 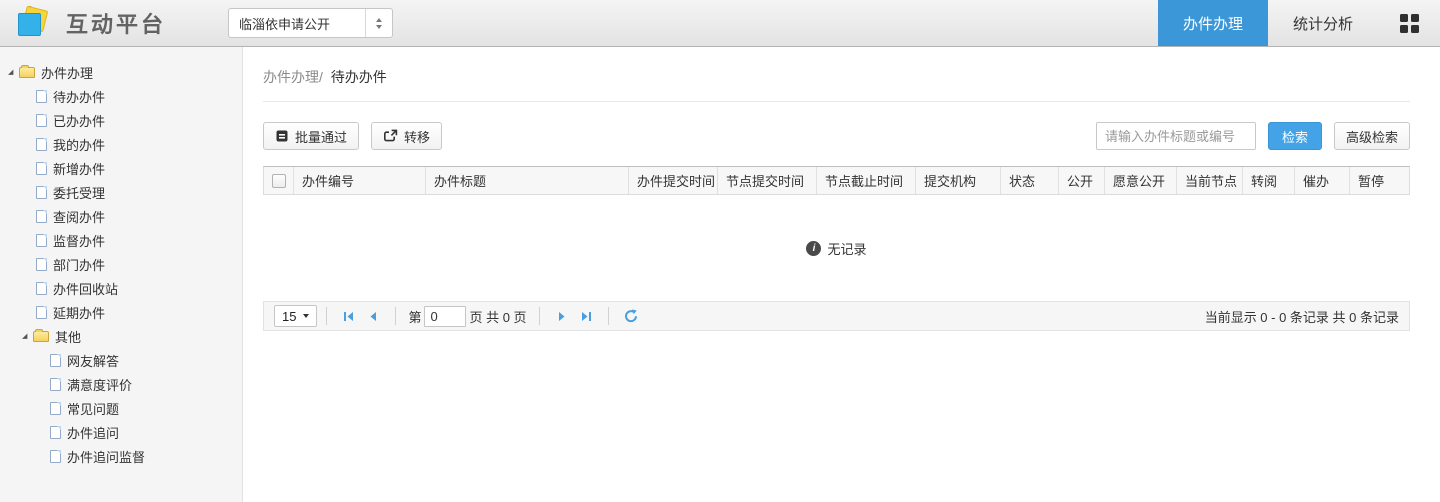 What do you see at coordinates (121, 264) in the screenshot?
I see `sidebar-item-department: 部门办件` at bounding box center [121, 264].